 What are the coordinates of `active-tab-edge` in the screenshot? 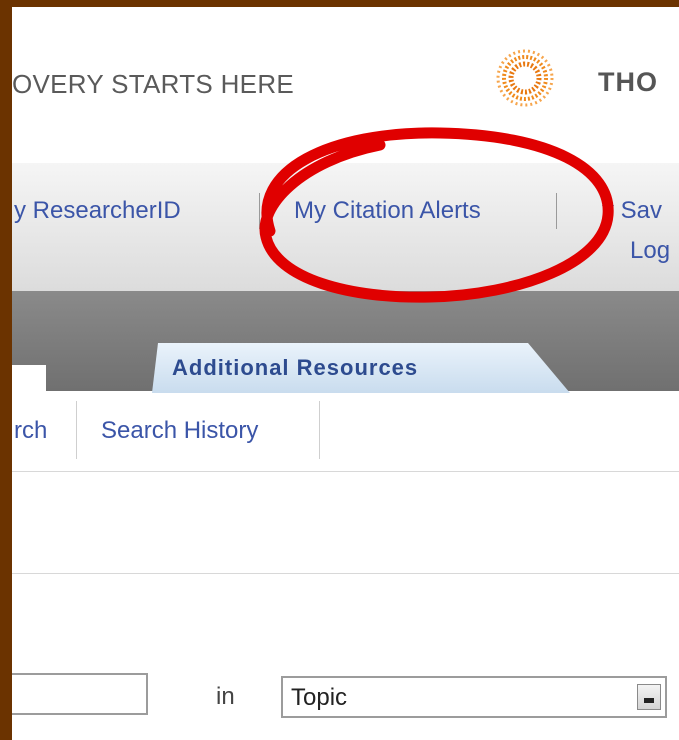 It's located at (29, 379).